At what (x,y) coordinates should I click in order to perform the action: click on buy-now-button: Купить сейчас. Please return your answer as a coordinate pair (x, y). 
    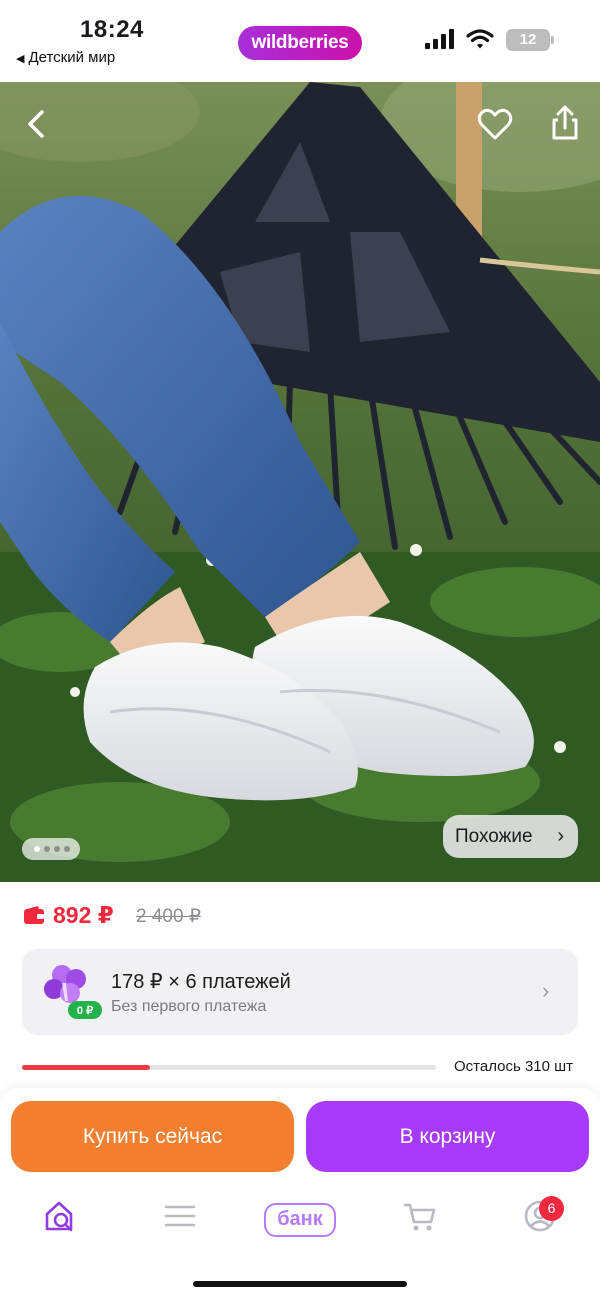
    Looking at the image, I should click on (152, 1136).